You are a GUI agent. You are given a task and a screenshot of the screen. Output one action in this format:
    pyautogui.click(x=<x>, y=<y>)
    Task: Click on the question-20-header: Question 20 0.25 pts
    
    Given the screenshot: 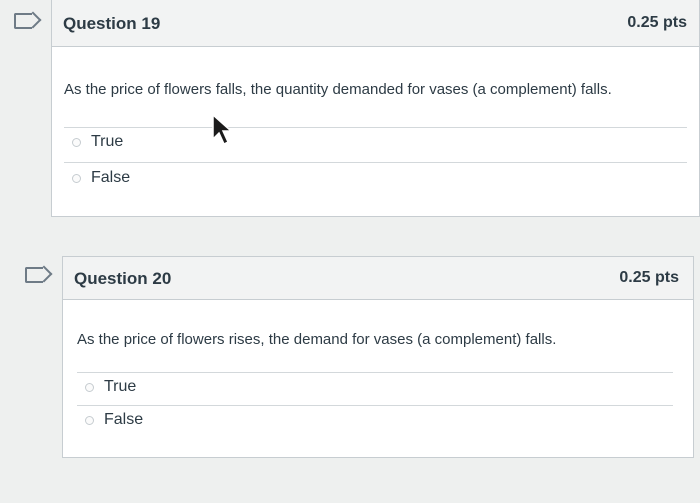 What is the action you would take?
    pyautogui.click(x=378, y=278)
    